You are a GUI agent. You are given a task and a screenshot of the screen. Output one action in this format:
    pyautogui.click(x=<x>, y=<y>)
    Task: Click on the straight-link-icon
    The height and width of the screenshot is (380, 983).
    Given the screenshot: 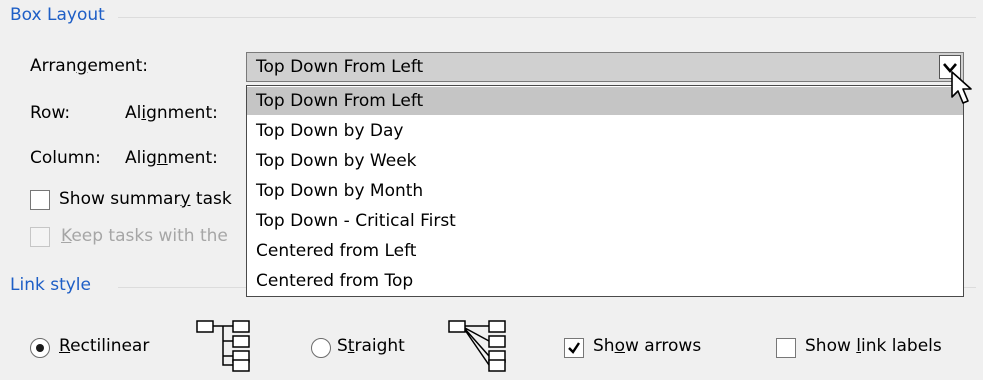 What is the action you would take?
    pyautogui.click(x=477, y=346)
    